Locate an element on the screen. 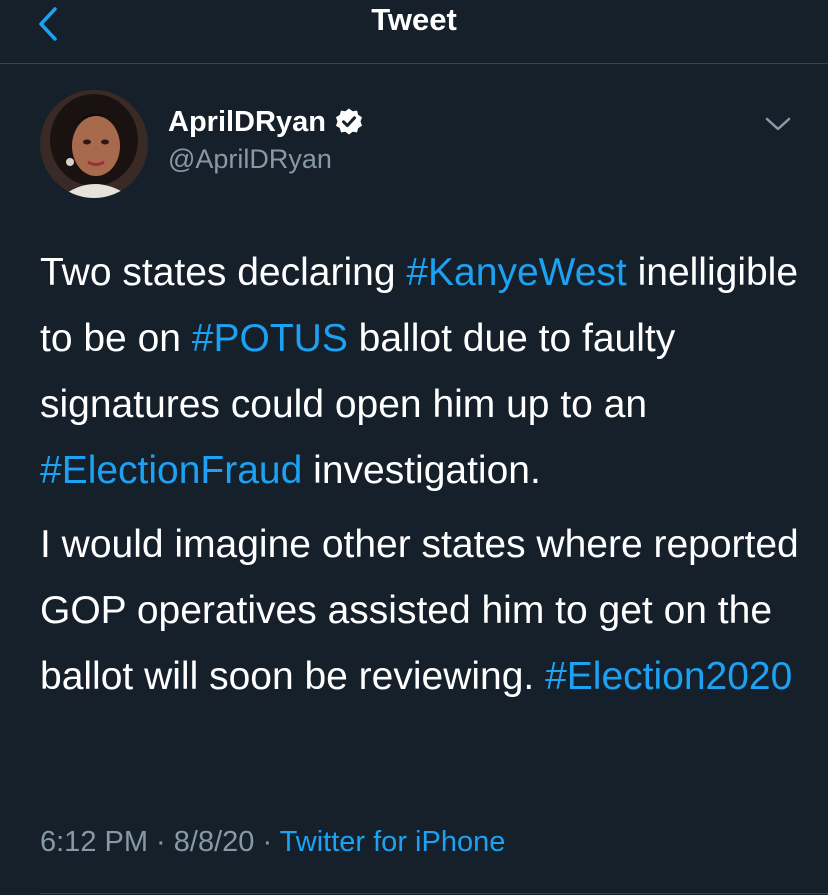  tweet-metadata: 6:12 PM · 8/8/20 · Twitter for iPhone is located at coordinates (272, 842).